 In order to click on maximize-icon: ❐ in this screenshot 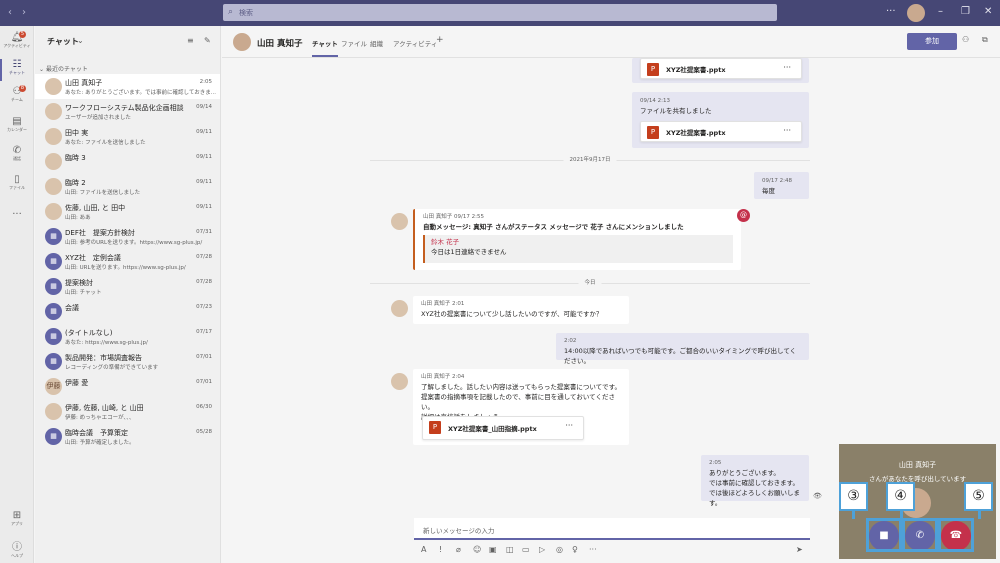, I will do `click(965, 11)`.